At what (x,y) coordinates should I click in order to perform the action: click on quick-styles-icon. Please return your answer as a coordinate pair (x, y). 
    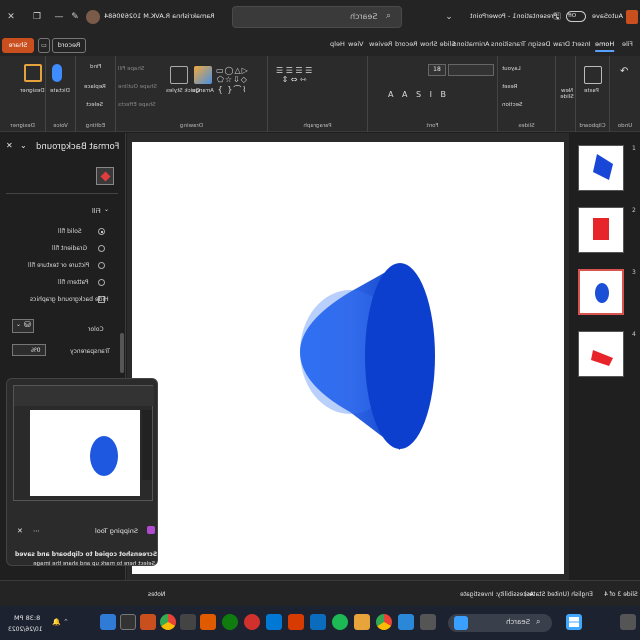
    Looking at the image, I should click on (179, 75).